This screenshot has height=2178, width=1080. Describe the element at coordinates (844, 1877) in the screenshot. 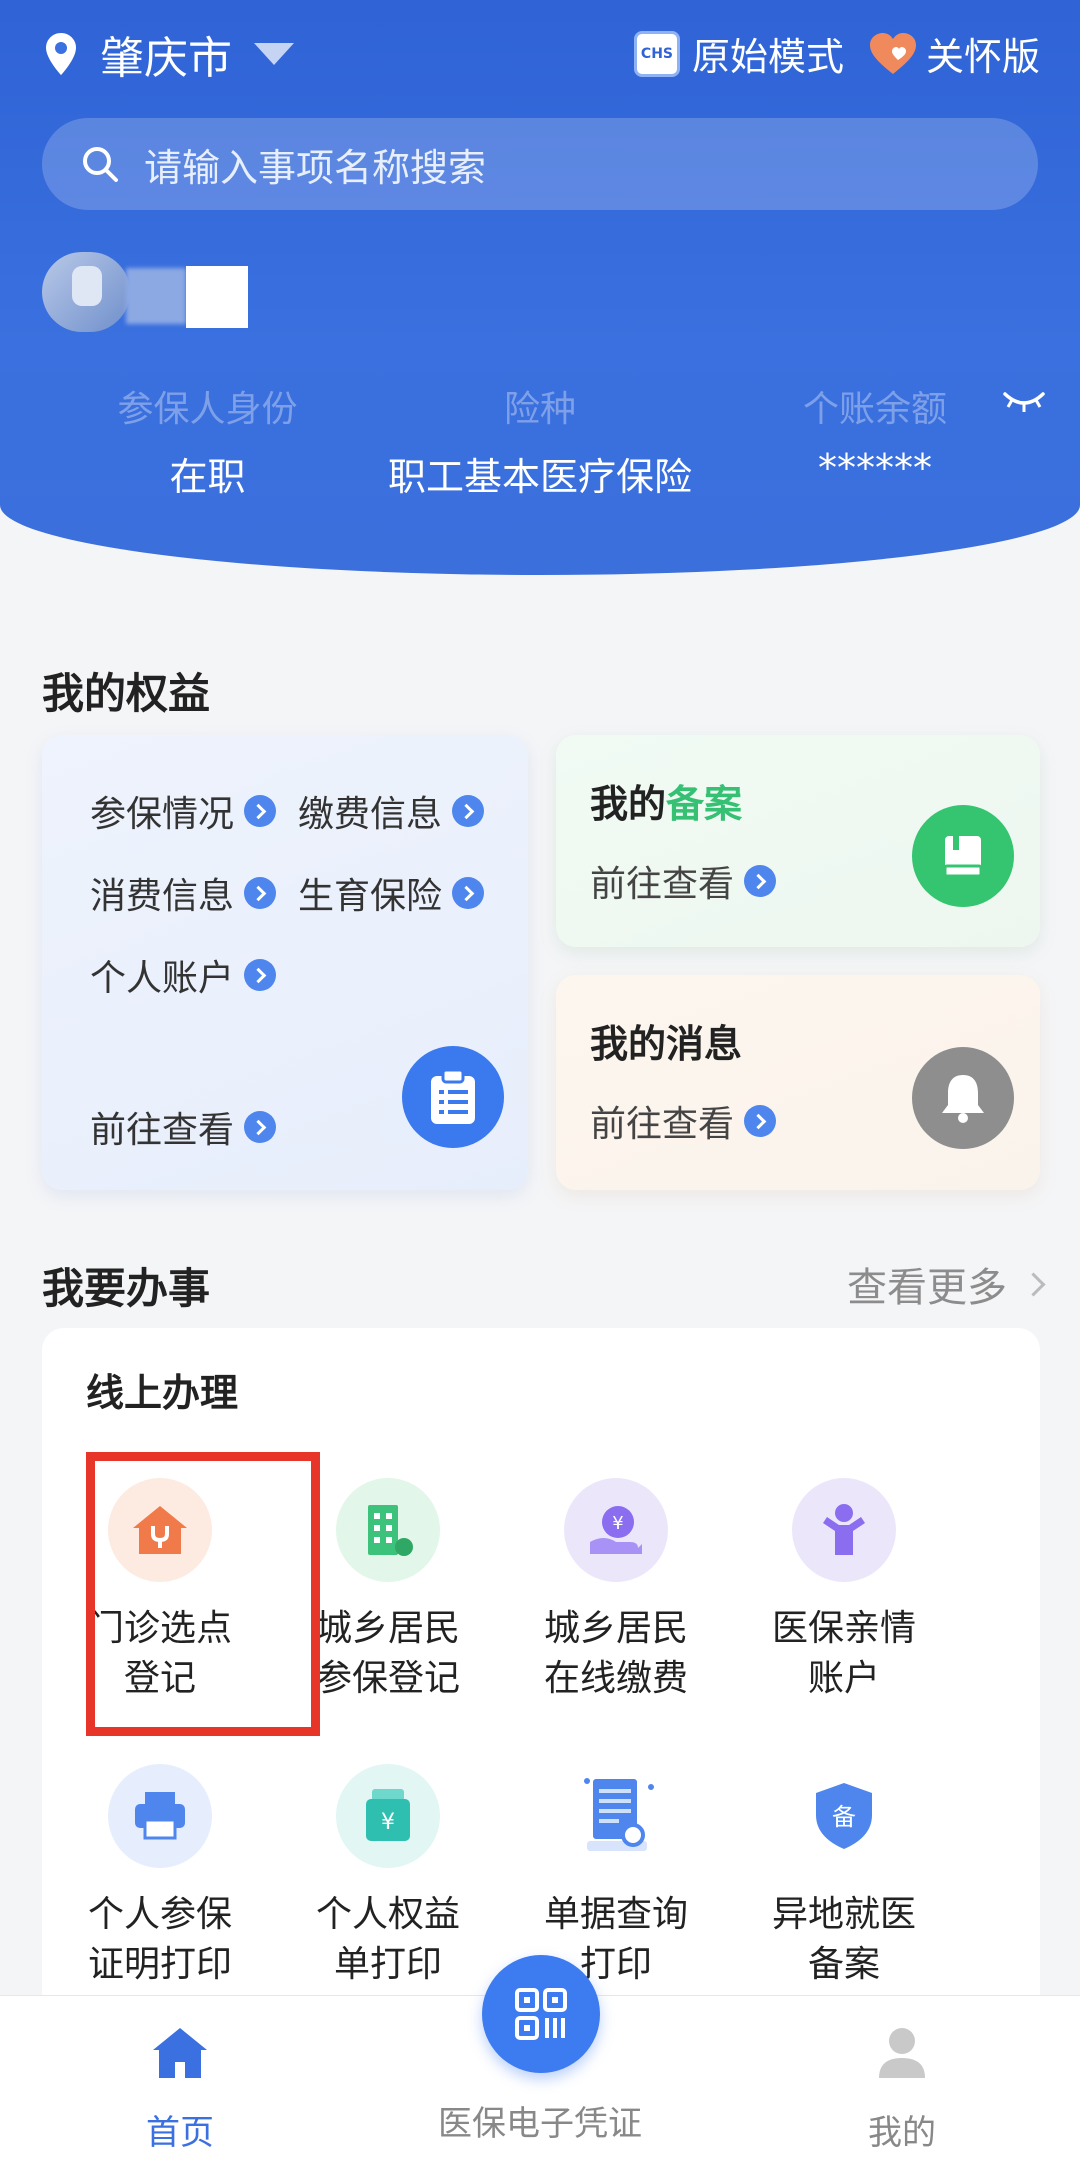

I see `service-remote-medical-filing: 备 异地就医 备案` at that location.